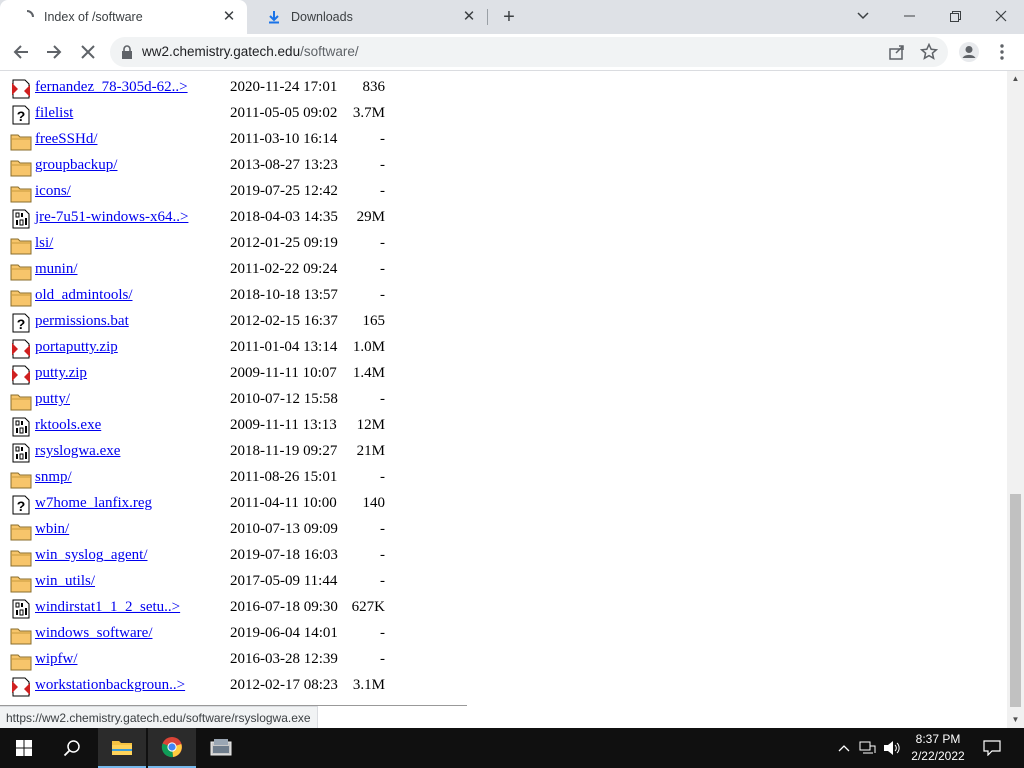 The width and height of the screenshot is (1024, 768). I want to click on menu-button, so click(1002, 52).